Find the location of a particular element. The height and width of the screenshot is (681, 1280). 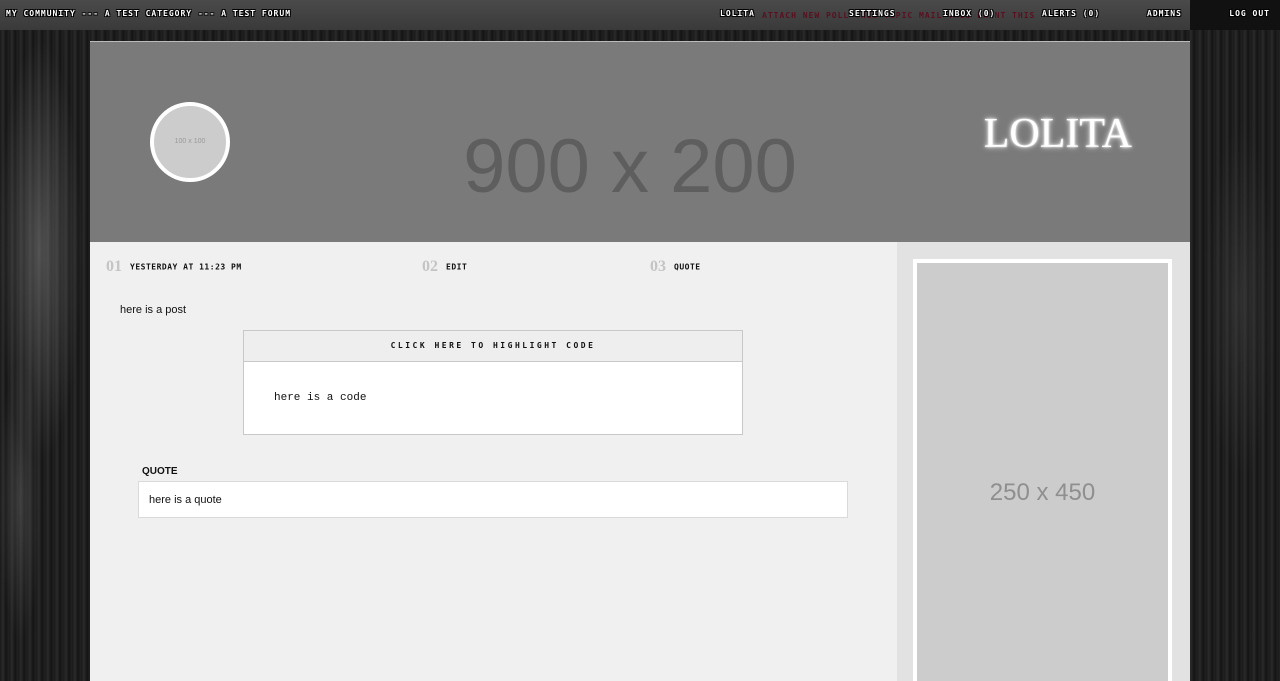

nav-alerts: Alerts (0) is located at coordinates (1071, 13).